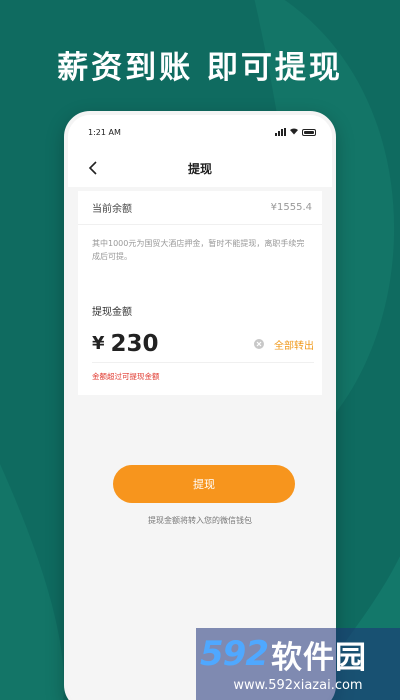  I want to click on promo-headline: 薪资到账 即可提现, so click(200, 68).